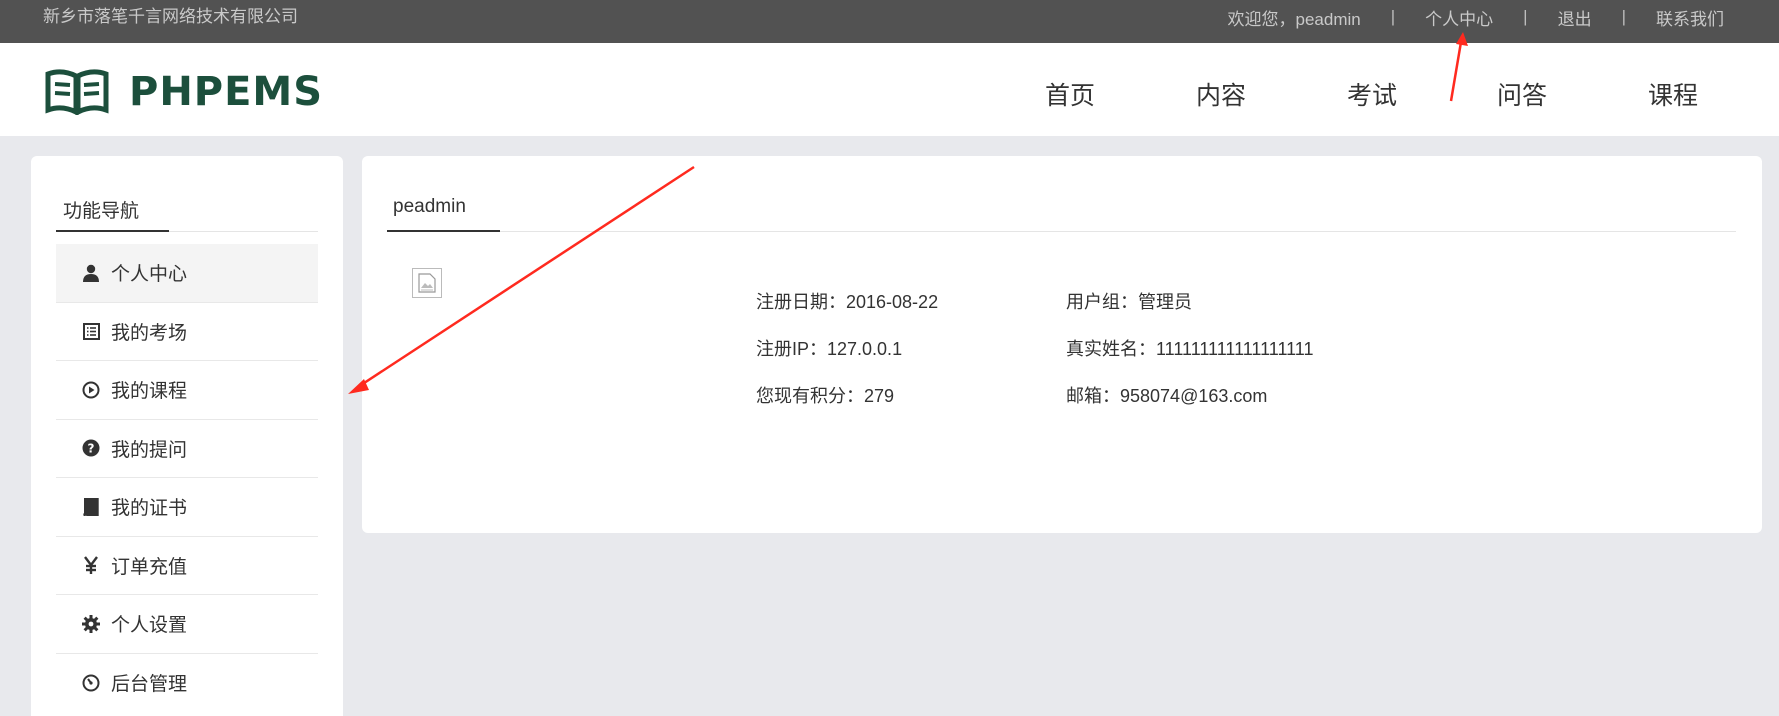 The image size is (1779, 716). What do you see at coordinates (1190, 349) in the screenshot?
I see `real-name: 真实姓名：111111111111111111` at bounding box center [1190, 349].